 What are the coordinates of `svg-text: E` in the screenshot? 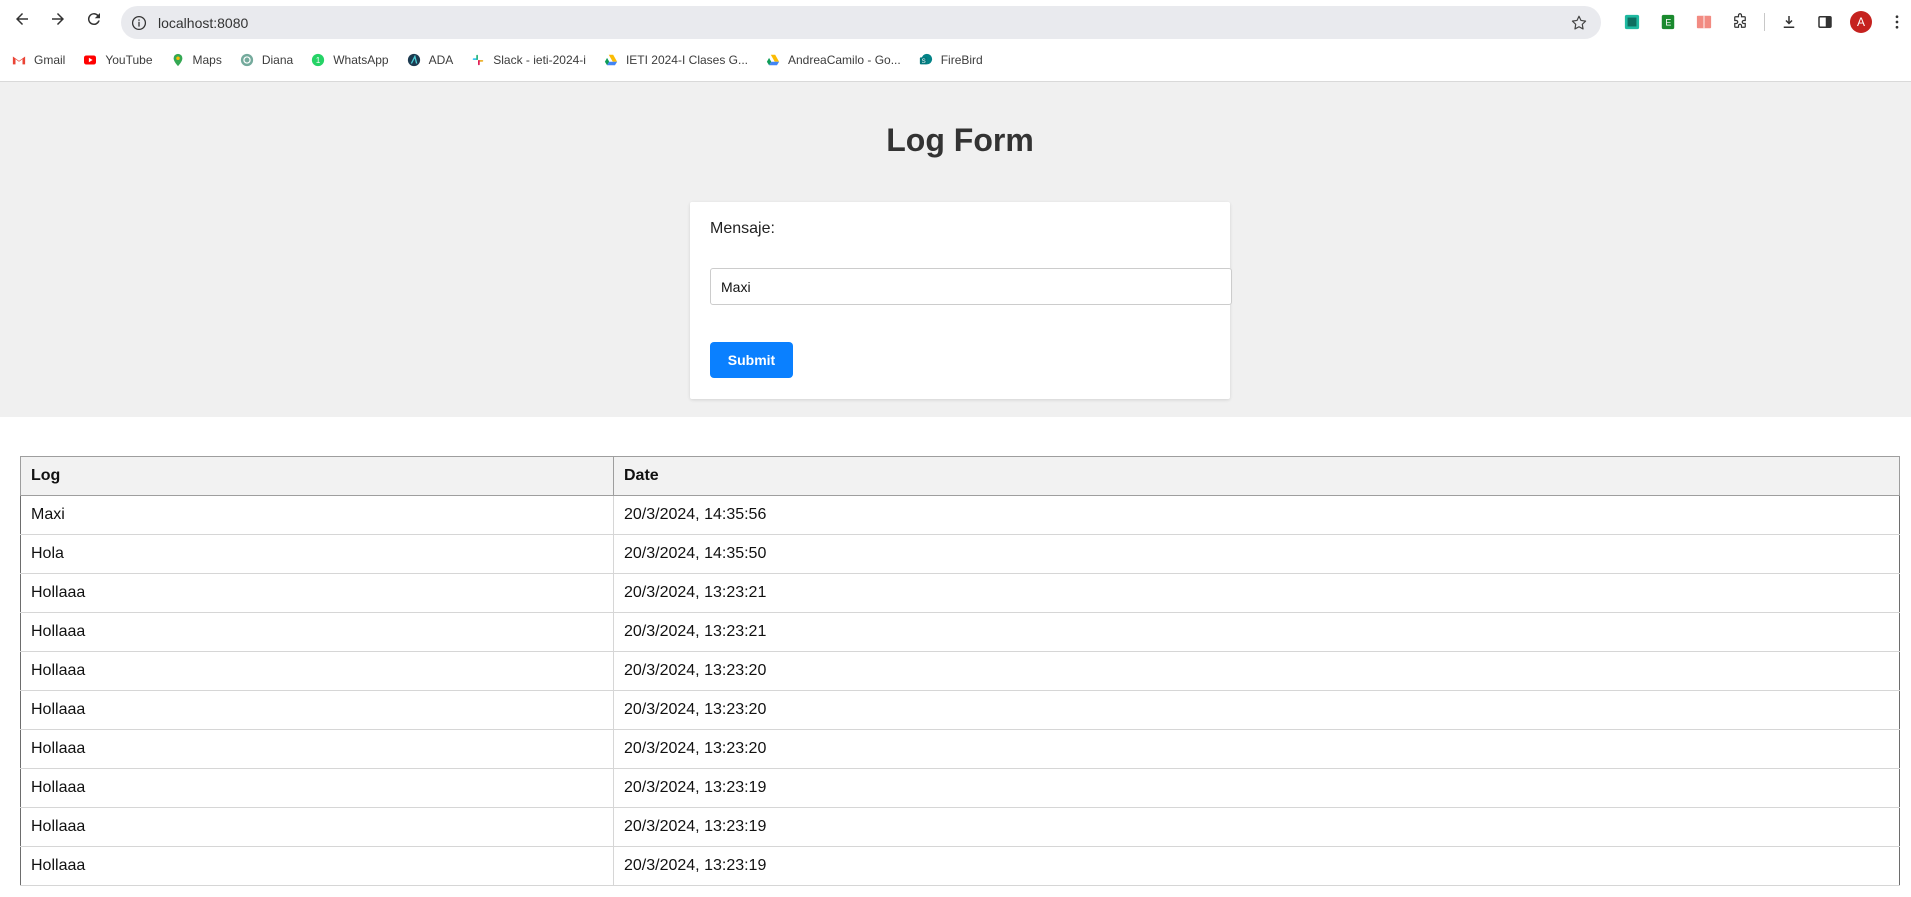 It's located at (1668, 23).